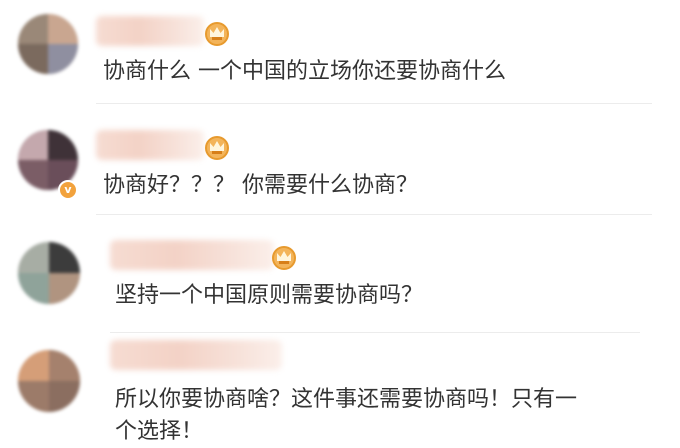 The height and width of the screenshot is (448, 680). What do you see at coordinates (196, 355) in the screenshot?
I see `username-blurred` at bounding box center [196, 355].